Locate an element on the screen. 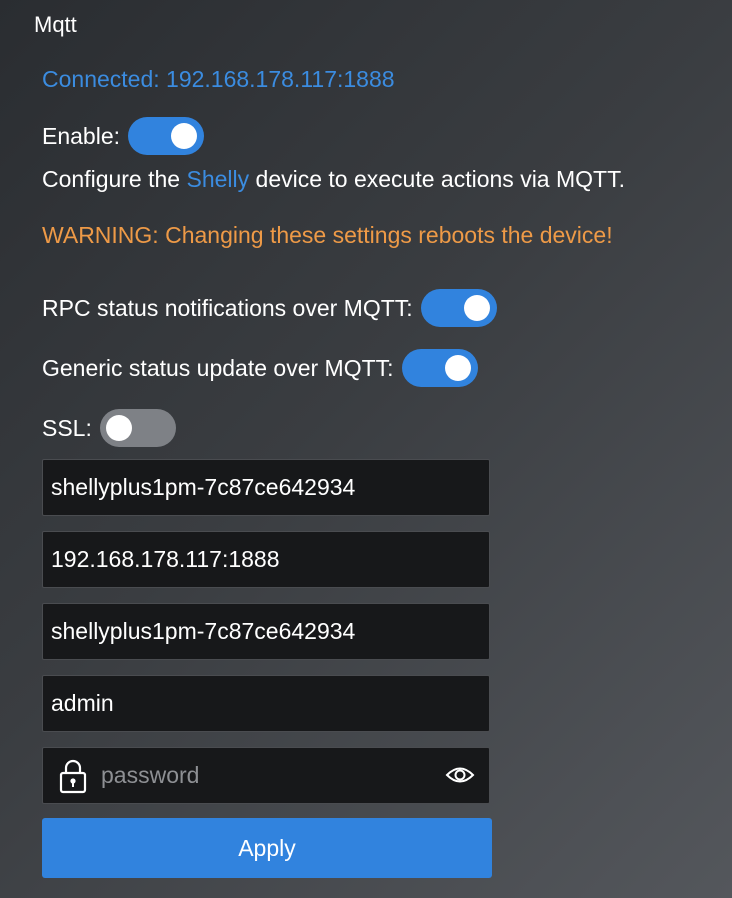 This screenshot has width=732, height=898. topic-prefix-field is located at coordinates (266, 631).